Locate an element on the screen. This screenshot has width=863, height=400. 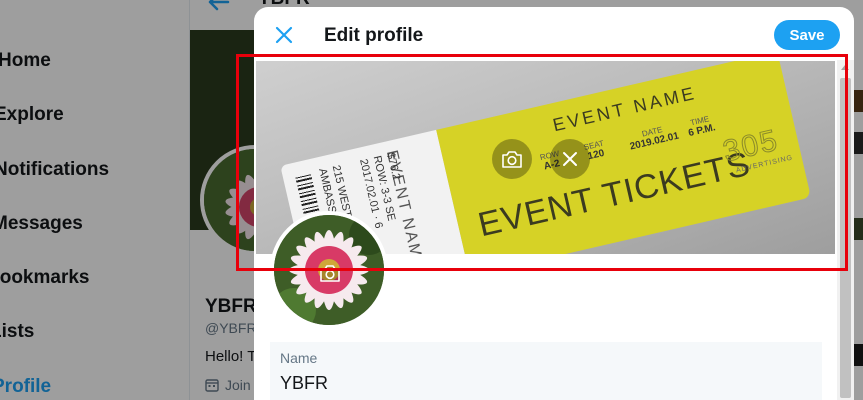
close-button is located at coordinates (284, 35).